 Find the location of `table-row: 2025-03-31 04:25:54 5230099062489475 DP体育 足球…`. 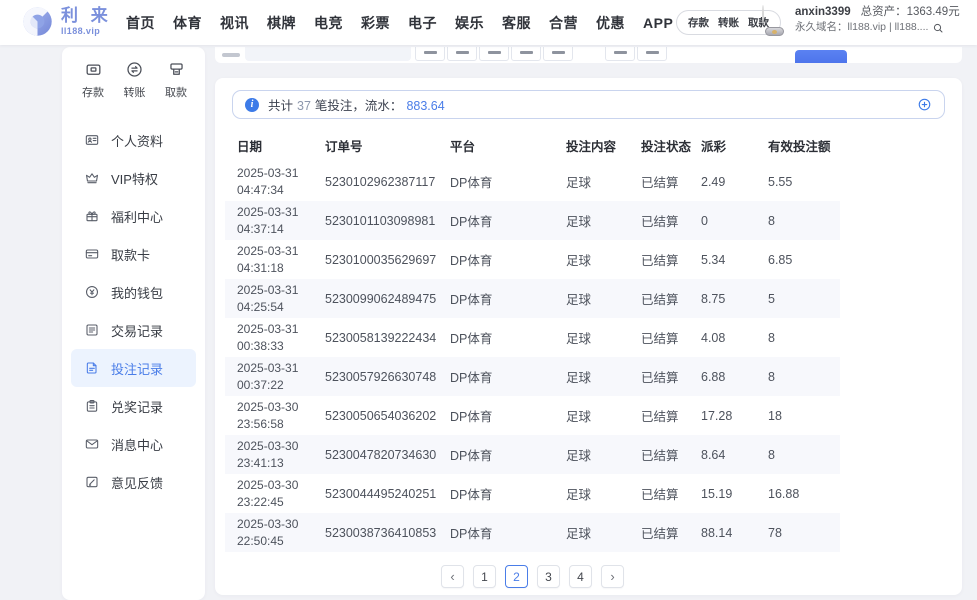

table-row: 2025-03-31 04:25:54 5230099062489475 DP体育 足球… is located at coordinates (532, 298).